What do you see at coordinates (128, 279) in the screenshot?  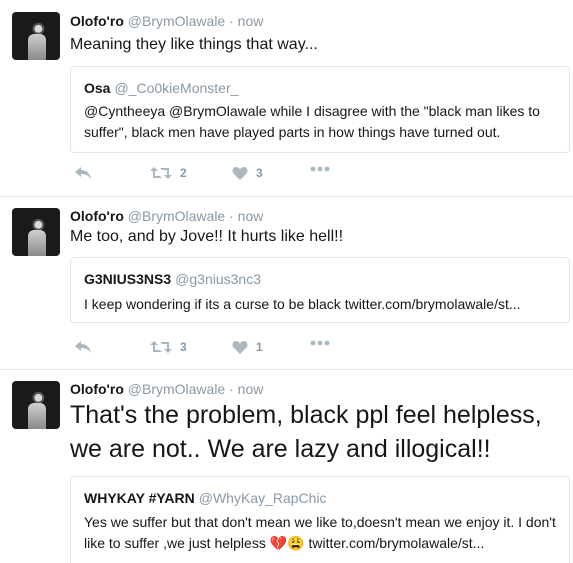 I see `quoted-author-name: G3NIUS3NS3` at bounding box center [128, 279].